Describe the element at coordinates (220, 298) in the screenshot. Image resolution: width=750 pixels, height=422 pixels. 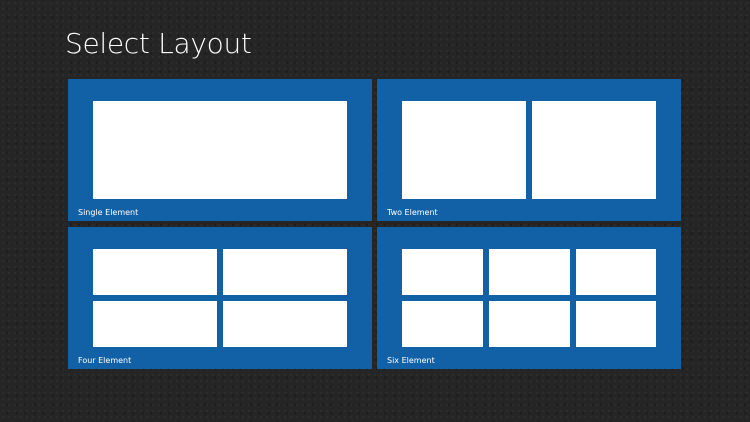
I see `layout-tile-four-element: Four Element` at that location.